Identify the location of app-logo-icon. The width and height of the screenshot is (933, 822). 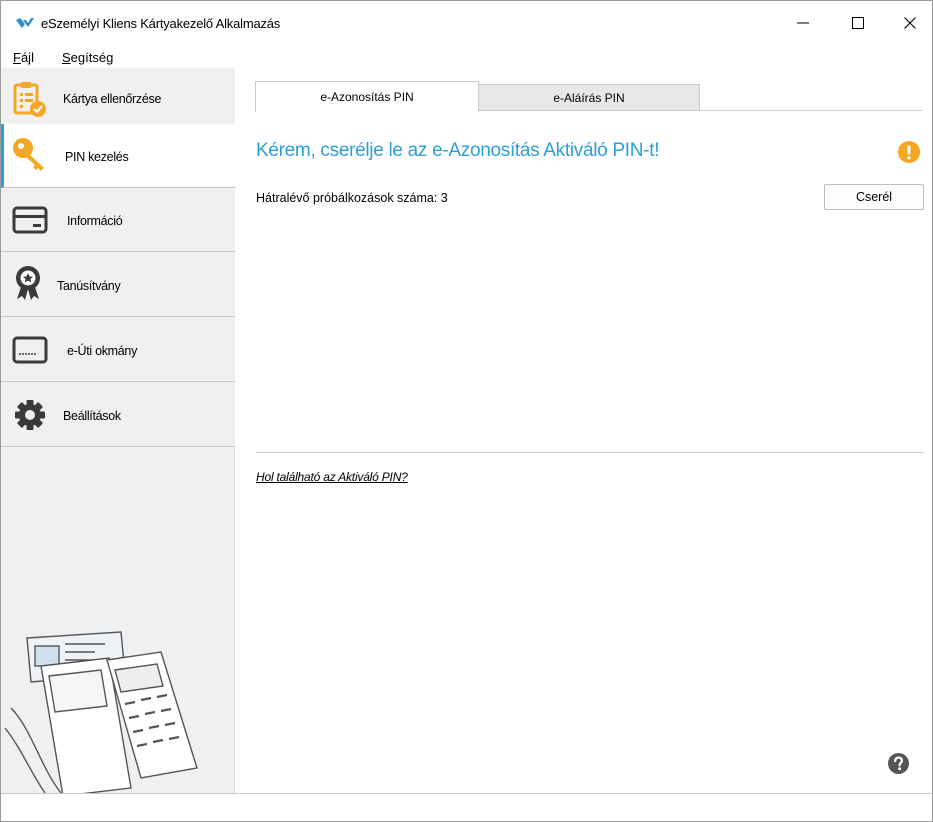
(25, 23).